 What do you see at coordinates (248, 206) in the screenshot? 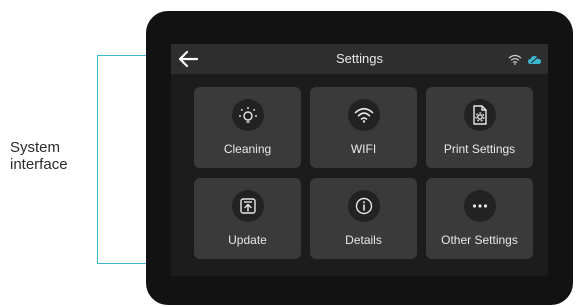
I see `upload-icon` at bounding box center [248, 206].